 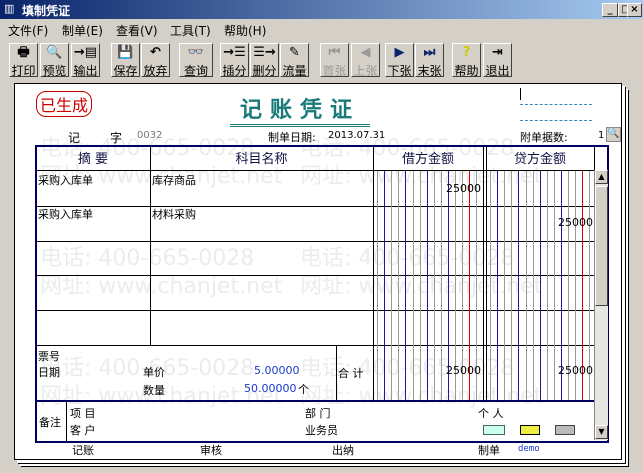 I want to click on unit-label: 个, so click(x=303, y=389).